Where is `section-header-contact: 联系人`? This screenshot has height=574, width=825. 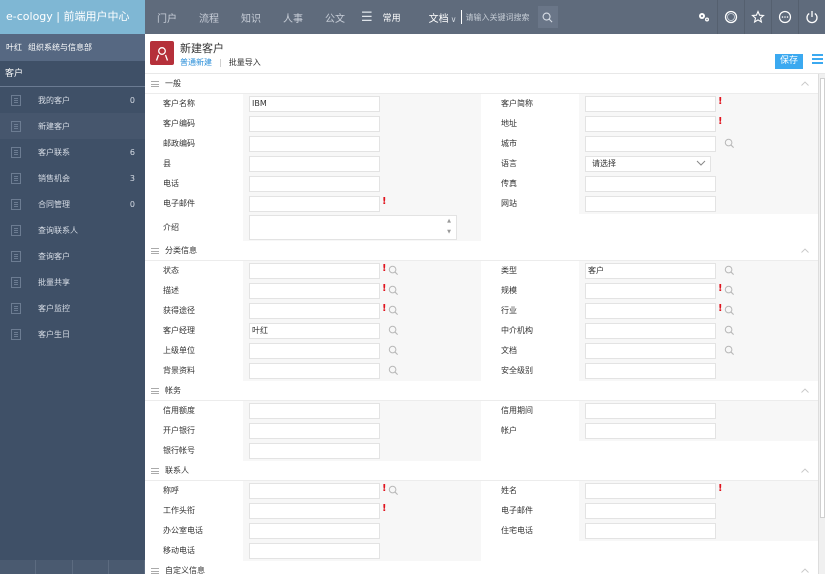 section-header-contact: 联系人 is located at coordinates (481, 471).